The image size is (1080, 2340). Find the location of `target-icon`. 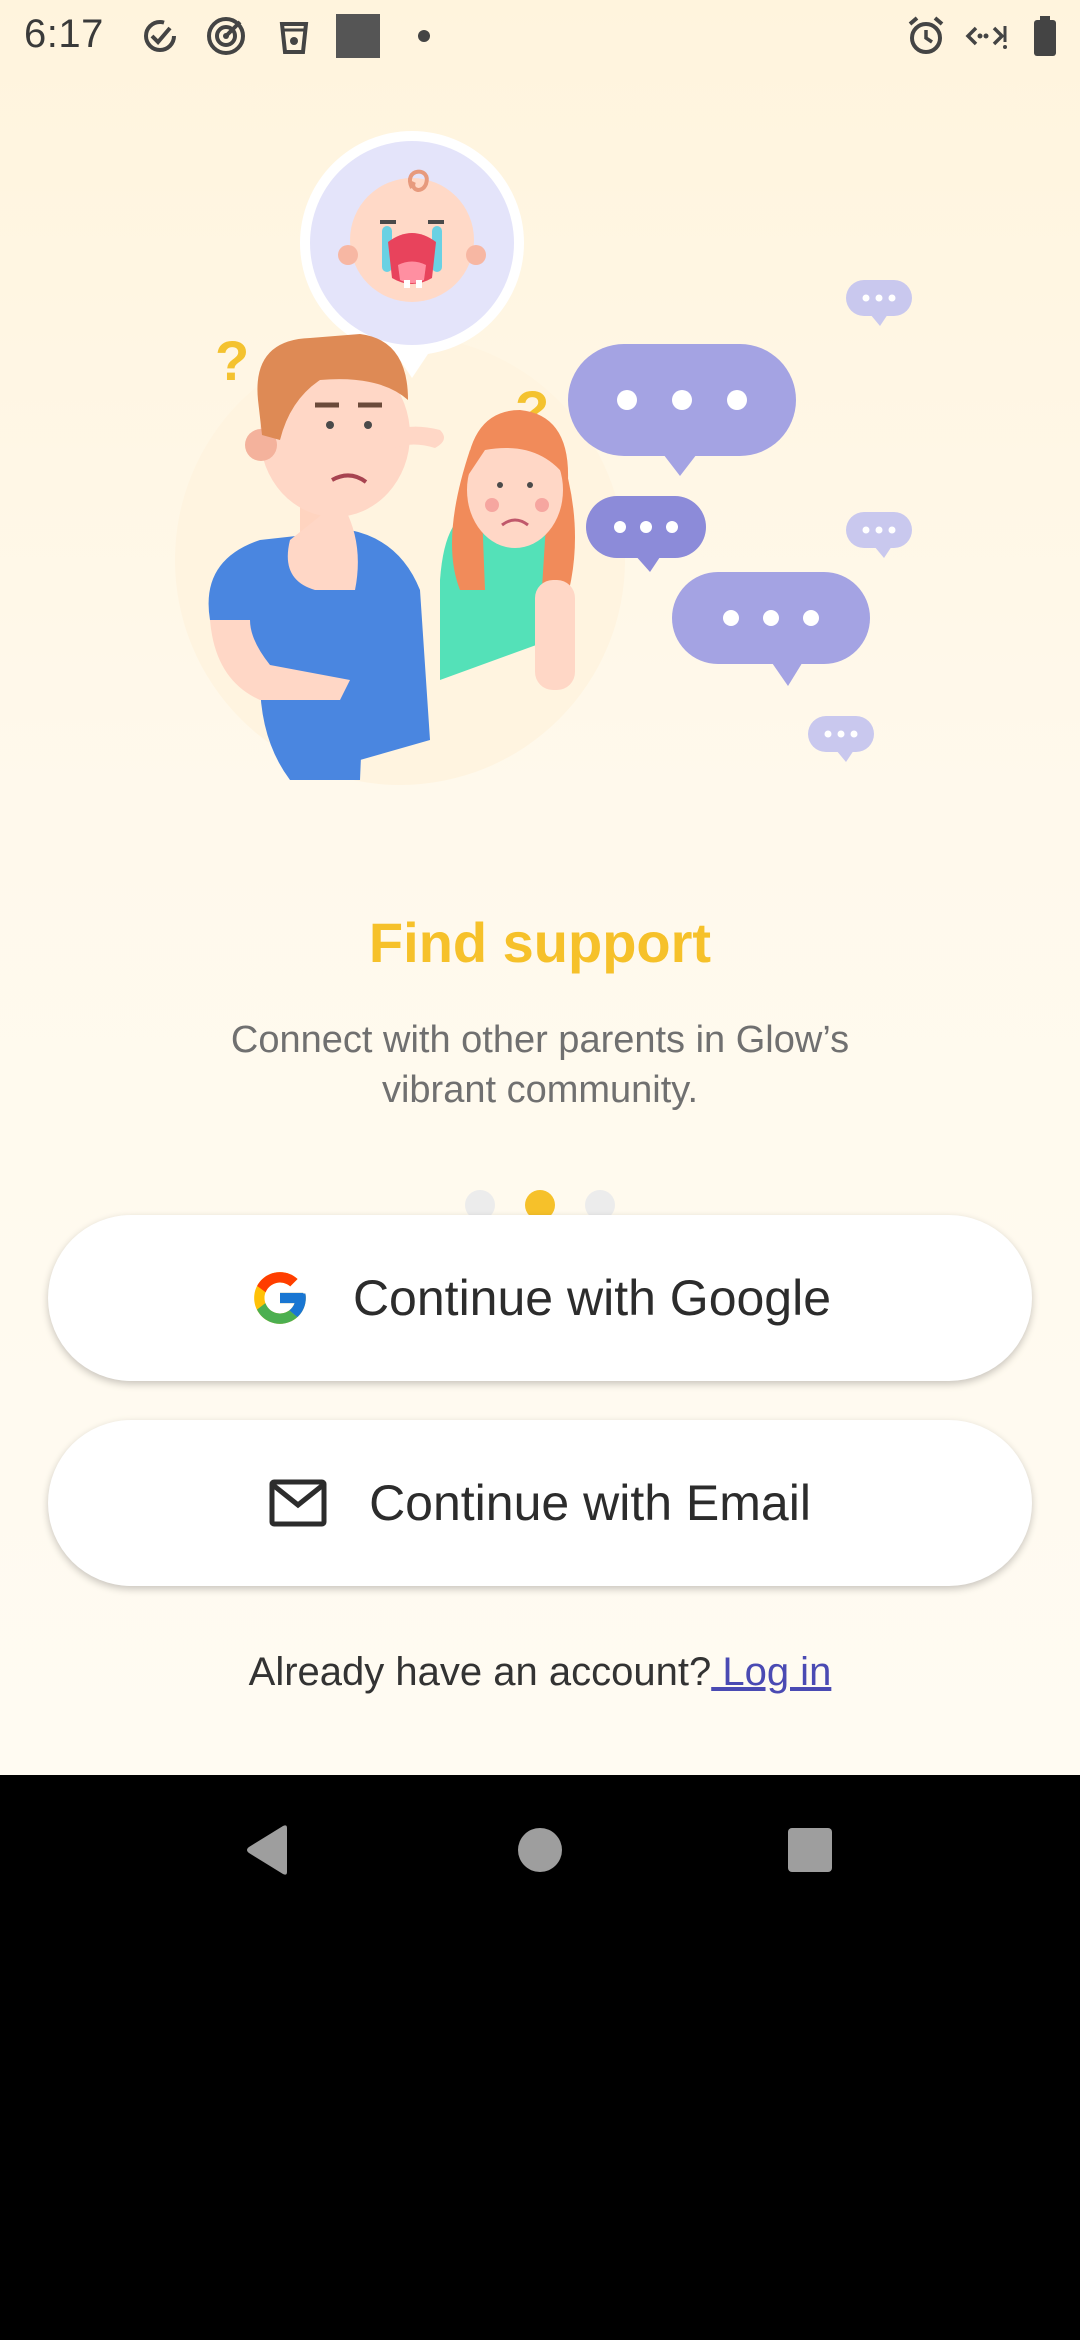

target-icon is located at coordinates (226, 36).